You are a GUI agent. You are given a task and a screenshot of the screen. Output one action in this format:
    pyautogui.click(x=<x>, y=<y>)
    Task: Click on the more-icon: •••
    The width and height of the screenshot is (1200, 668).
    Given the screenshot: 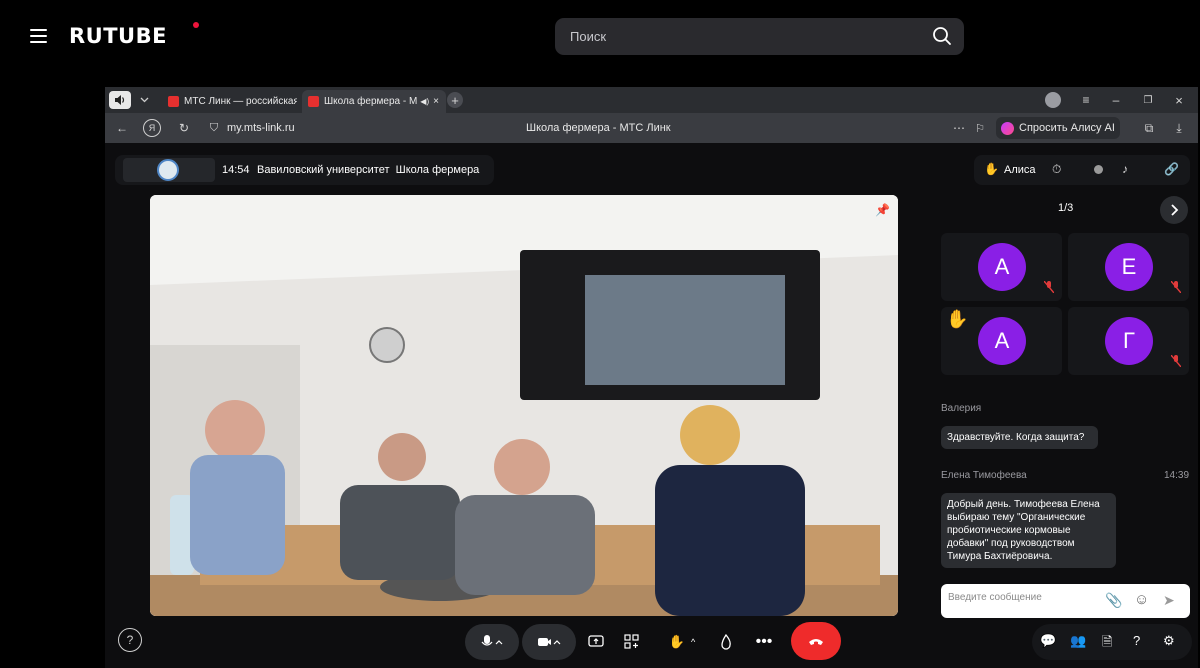 What is the action you would take?
    pyautogui.click(x=764, y=642)
    